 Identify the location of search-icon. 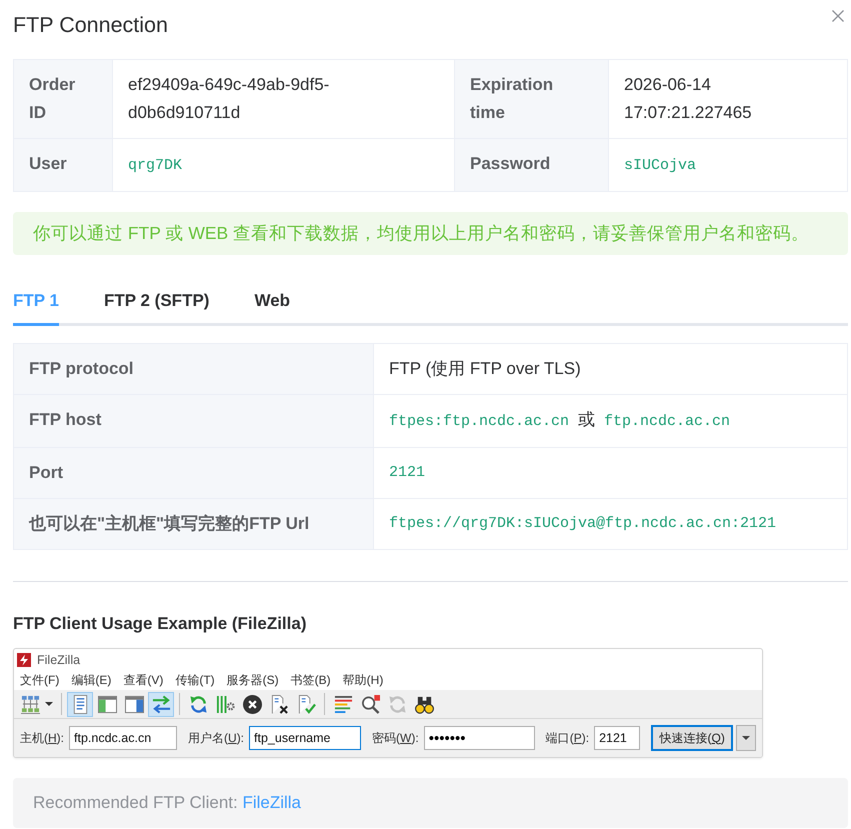
(370, 704).